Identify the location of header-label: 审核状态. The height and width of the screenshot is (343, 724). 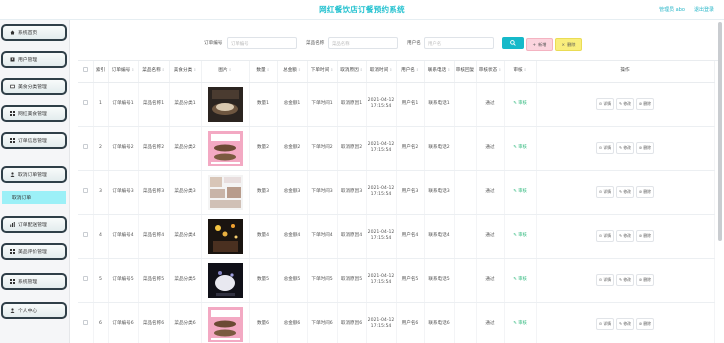
(488, 71).